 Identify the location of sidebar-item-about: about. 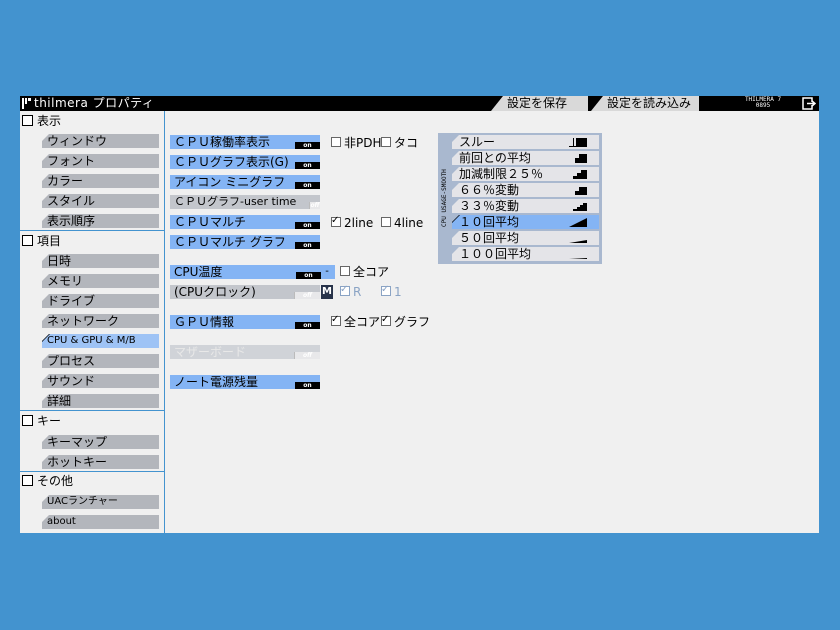
(100, 522).